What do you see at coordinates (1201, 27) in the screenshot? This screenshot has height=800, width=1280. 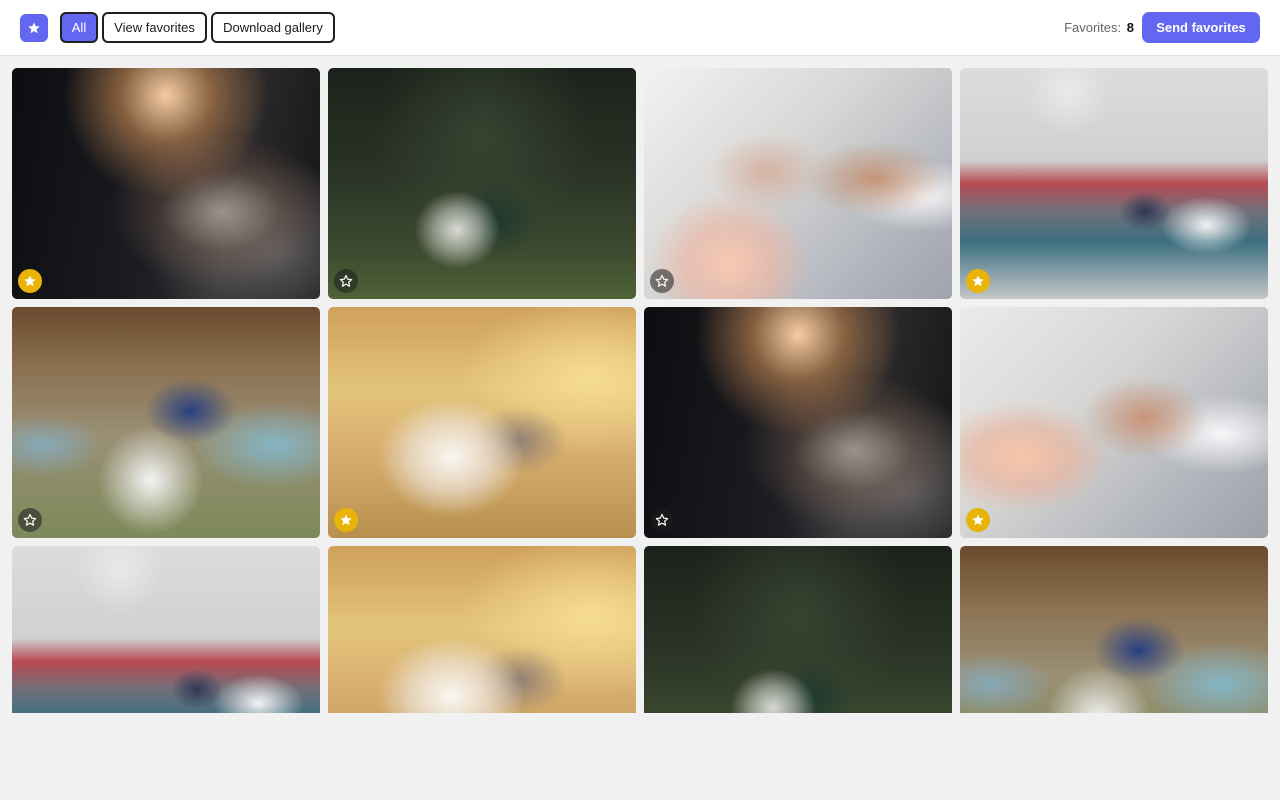 I see `send-favorites-button: Send favorites` at bounding box center [1201, 27].